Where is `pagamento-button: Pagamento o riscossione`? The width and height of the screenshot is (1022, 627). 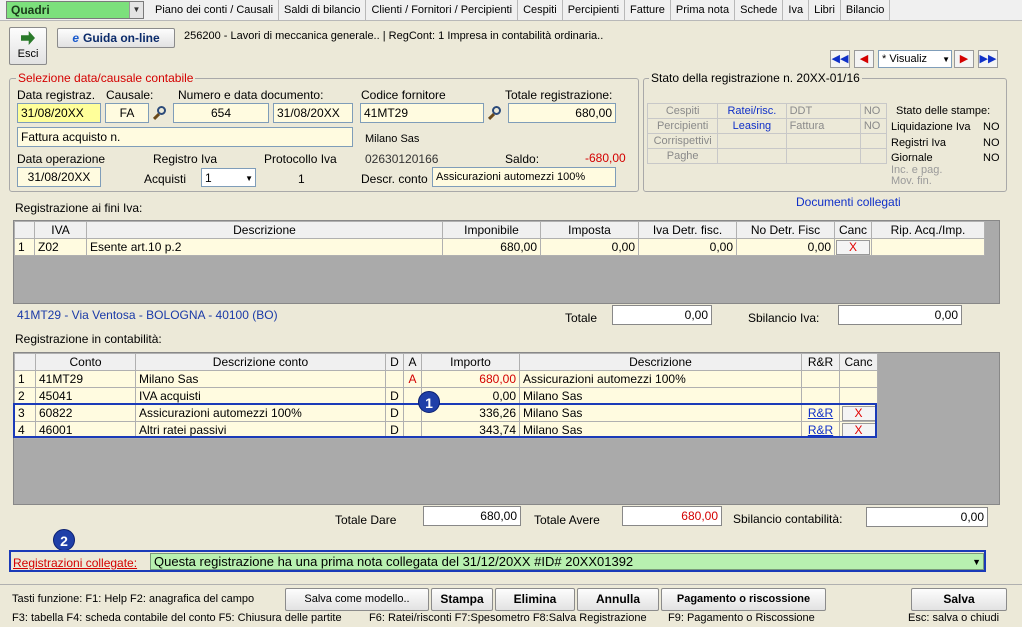
pagamento-button: Pagamento o riscossione is located at coordinates (743, 599).